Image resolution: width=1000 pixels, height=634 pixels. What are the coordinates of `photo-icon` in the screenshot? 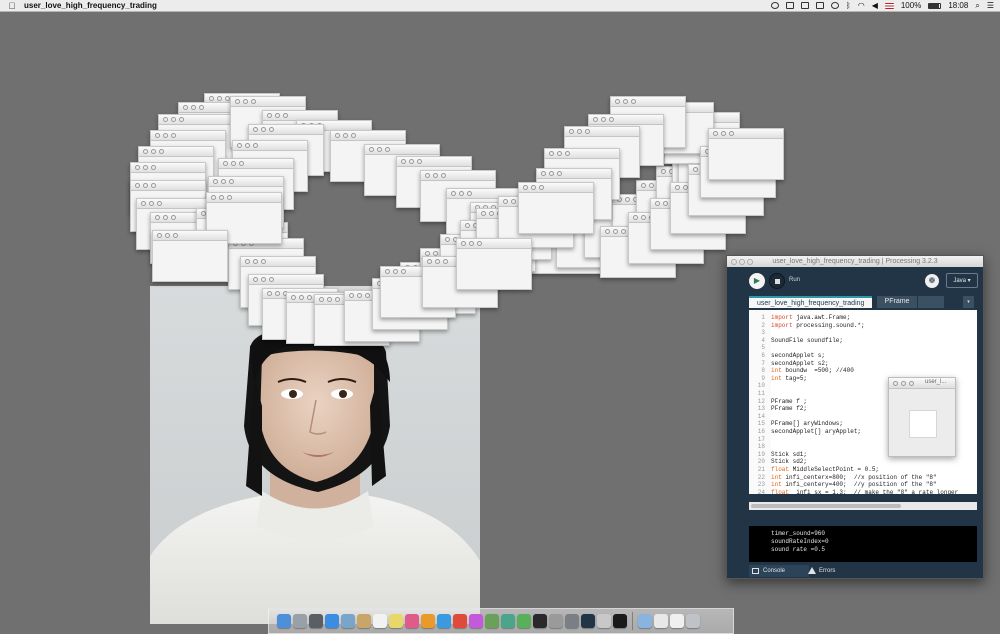 It's located at (348, 621).